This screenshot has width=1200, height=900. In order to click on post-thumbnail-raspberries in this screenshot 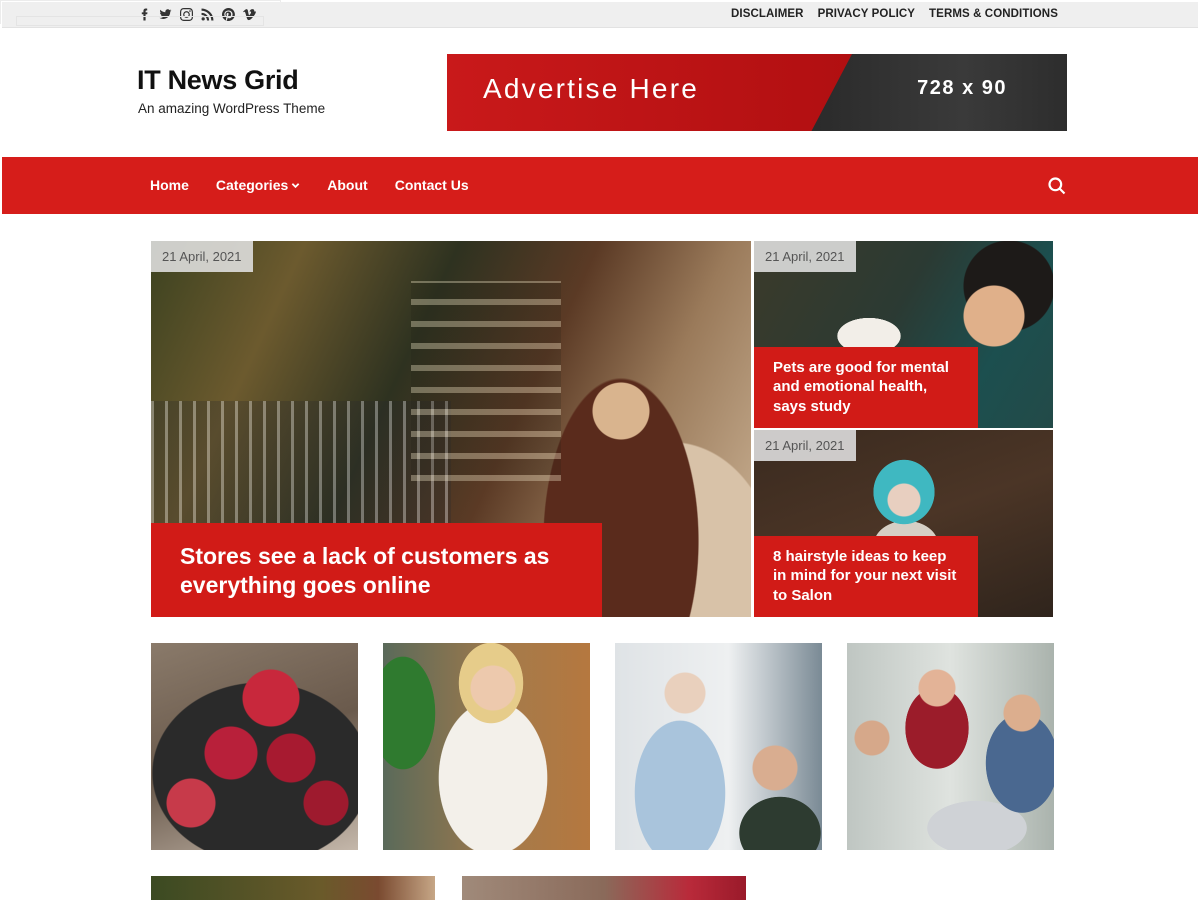, I will do `click(254, 746)`.